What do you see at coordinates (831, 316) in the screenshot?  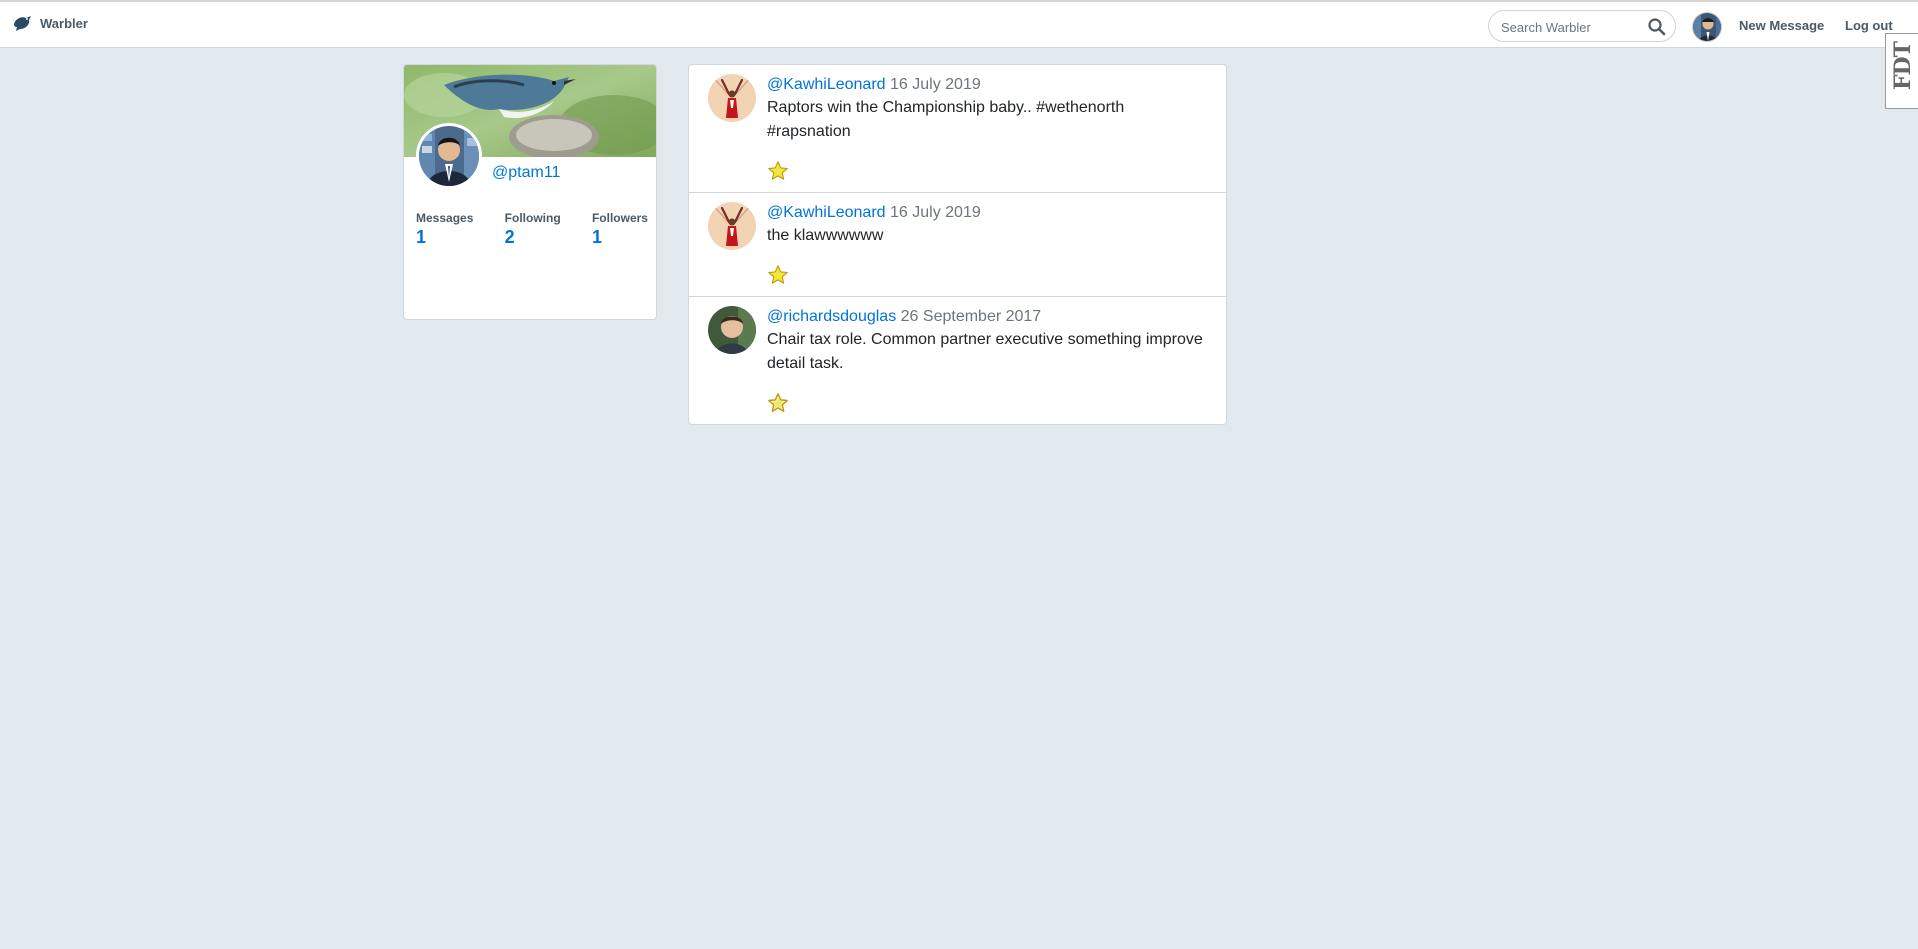 I see `message-author-link: @richardsdouglas` at bounding box center [831, 316].